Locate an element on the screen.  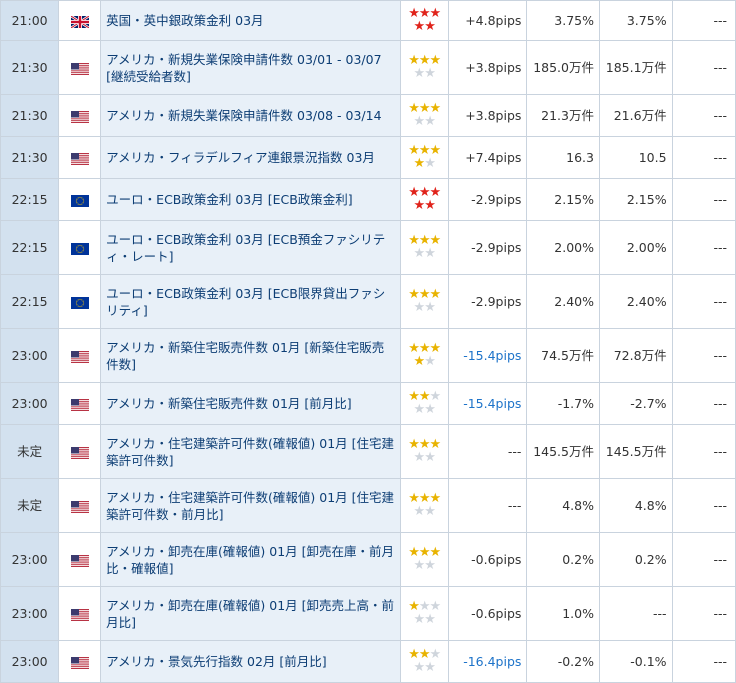
forecast-value: -0.2% is located at coordinates (563, 661).